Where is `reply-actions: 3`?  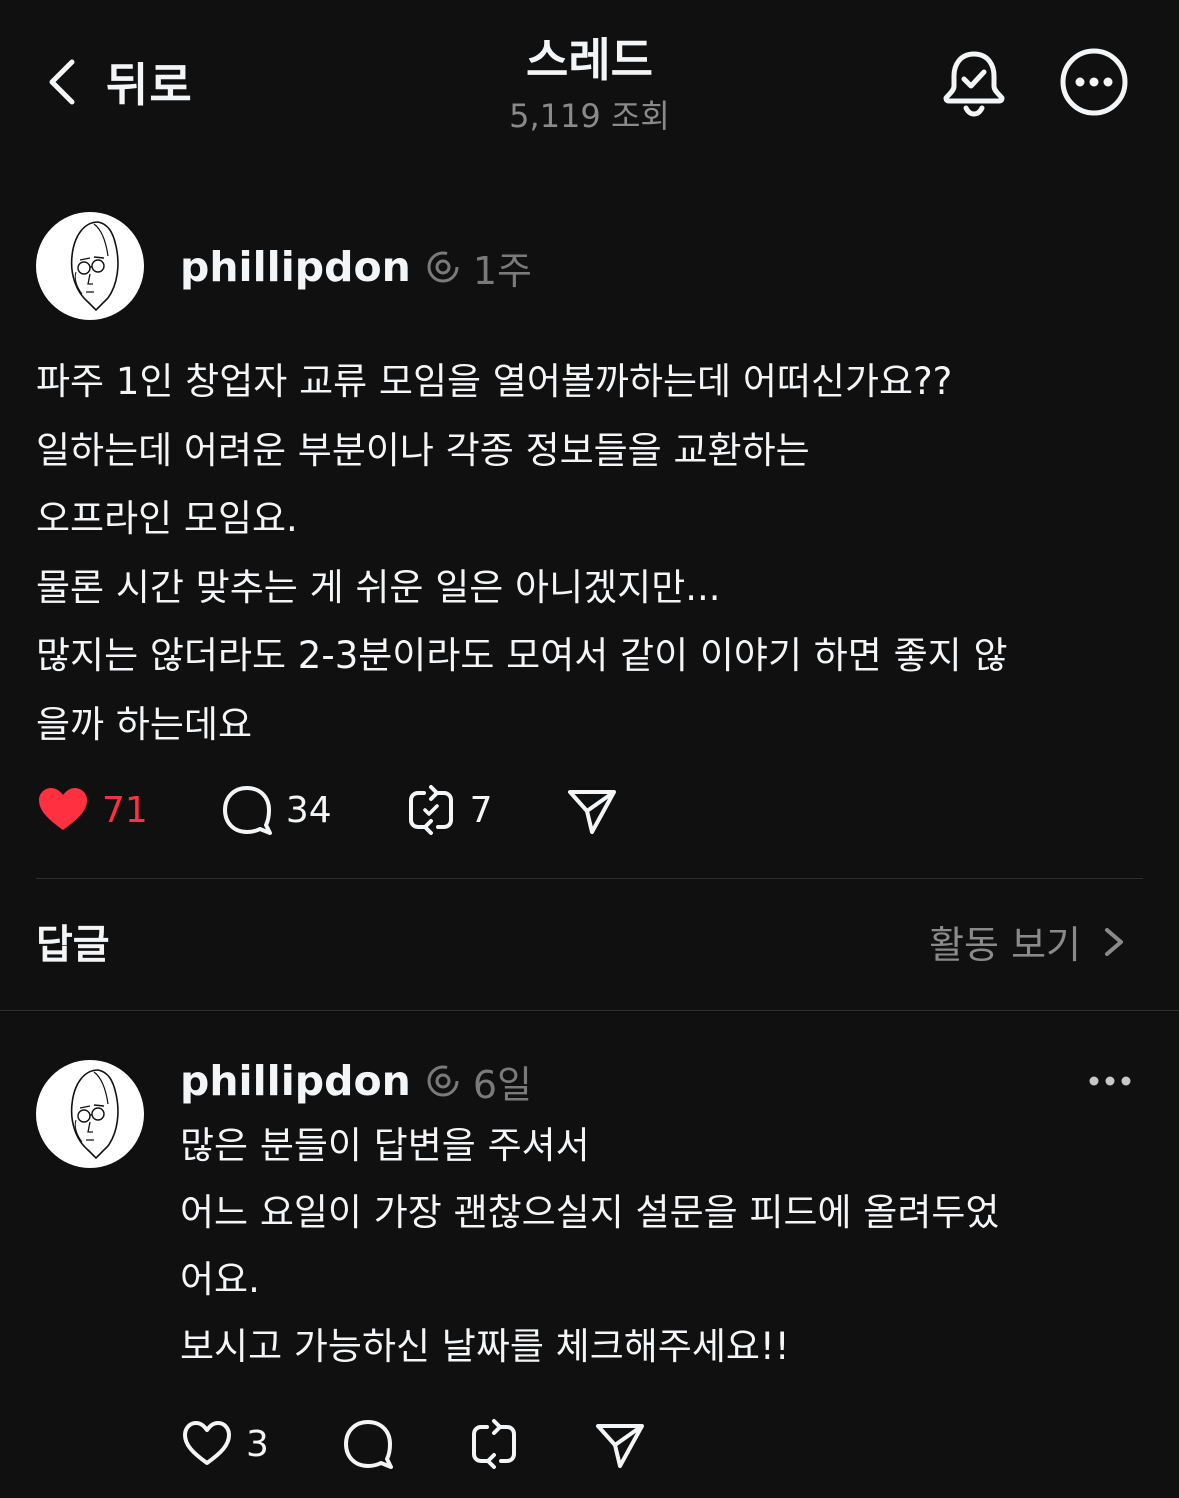 reply-actions: 3 is located at coordinates (413, 1444).